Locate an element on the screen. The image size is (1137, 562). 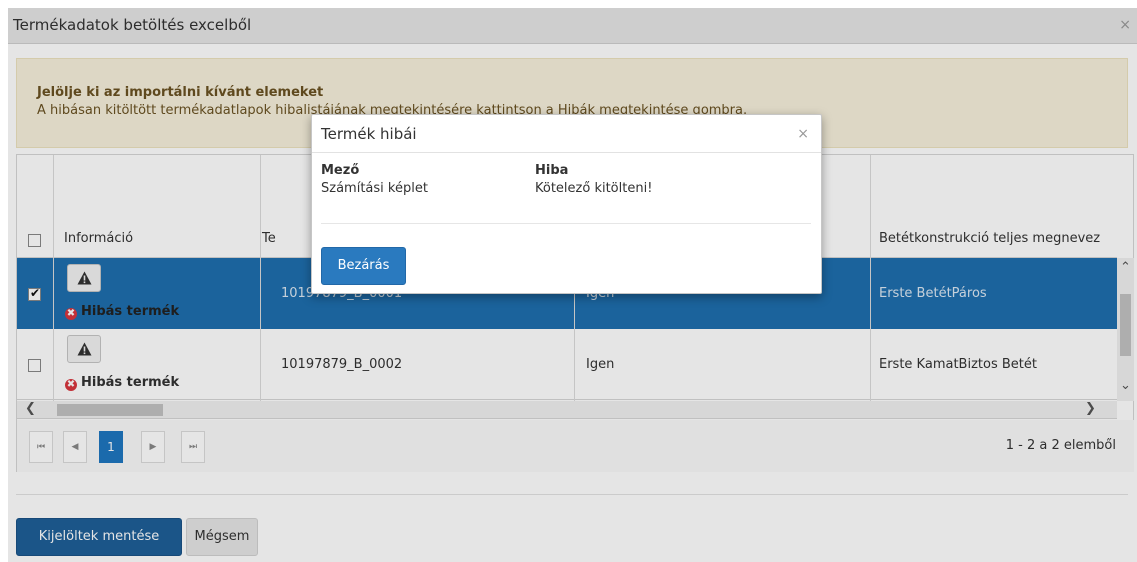
vertical-scroll-thumb is located at coordinates (1125, 325).